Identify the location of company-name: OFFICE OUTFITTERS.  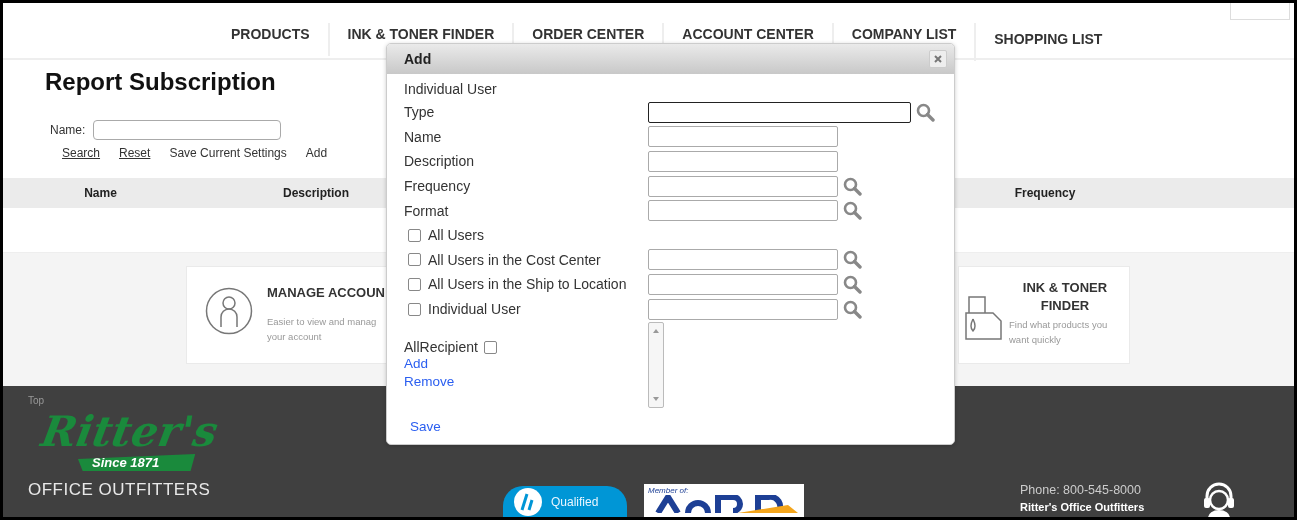
(120, 490).